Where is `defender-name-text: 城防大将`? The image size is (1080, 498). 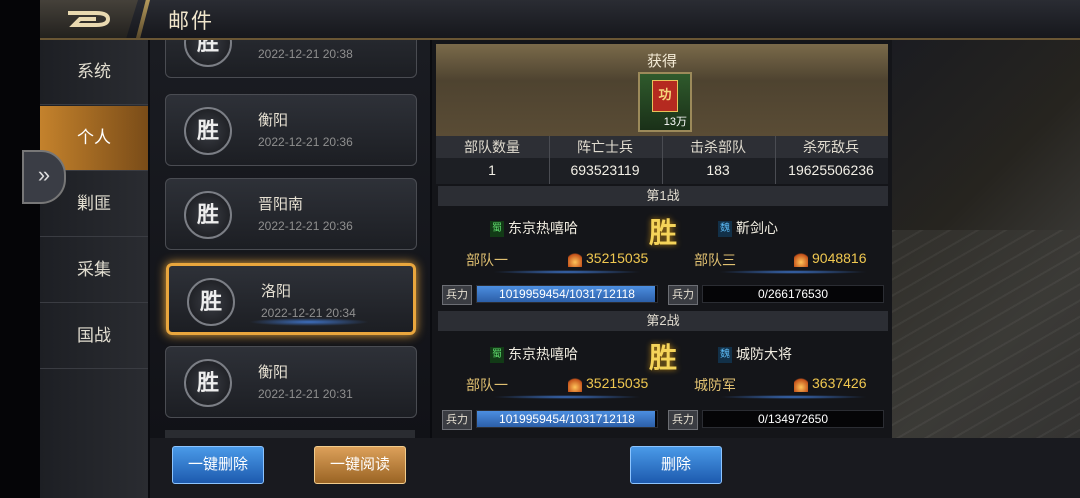
defender-name-text: 城防大将 is located at coordinates (764, 354).